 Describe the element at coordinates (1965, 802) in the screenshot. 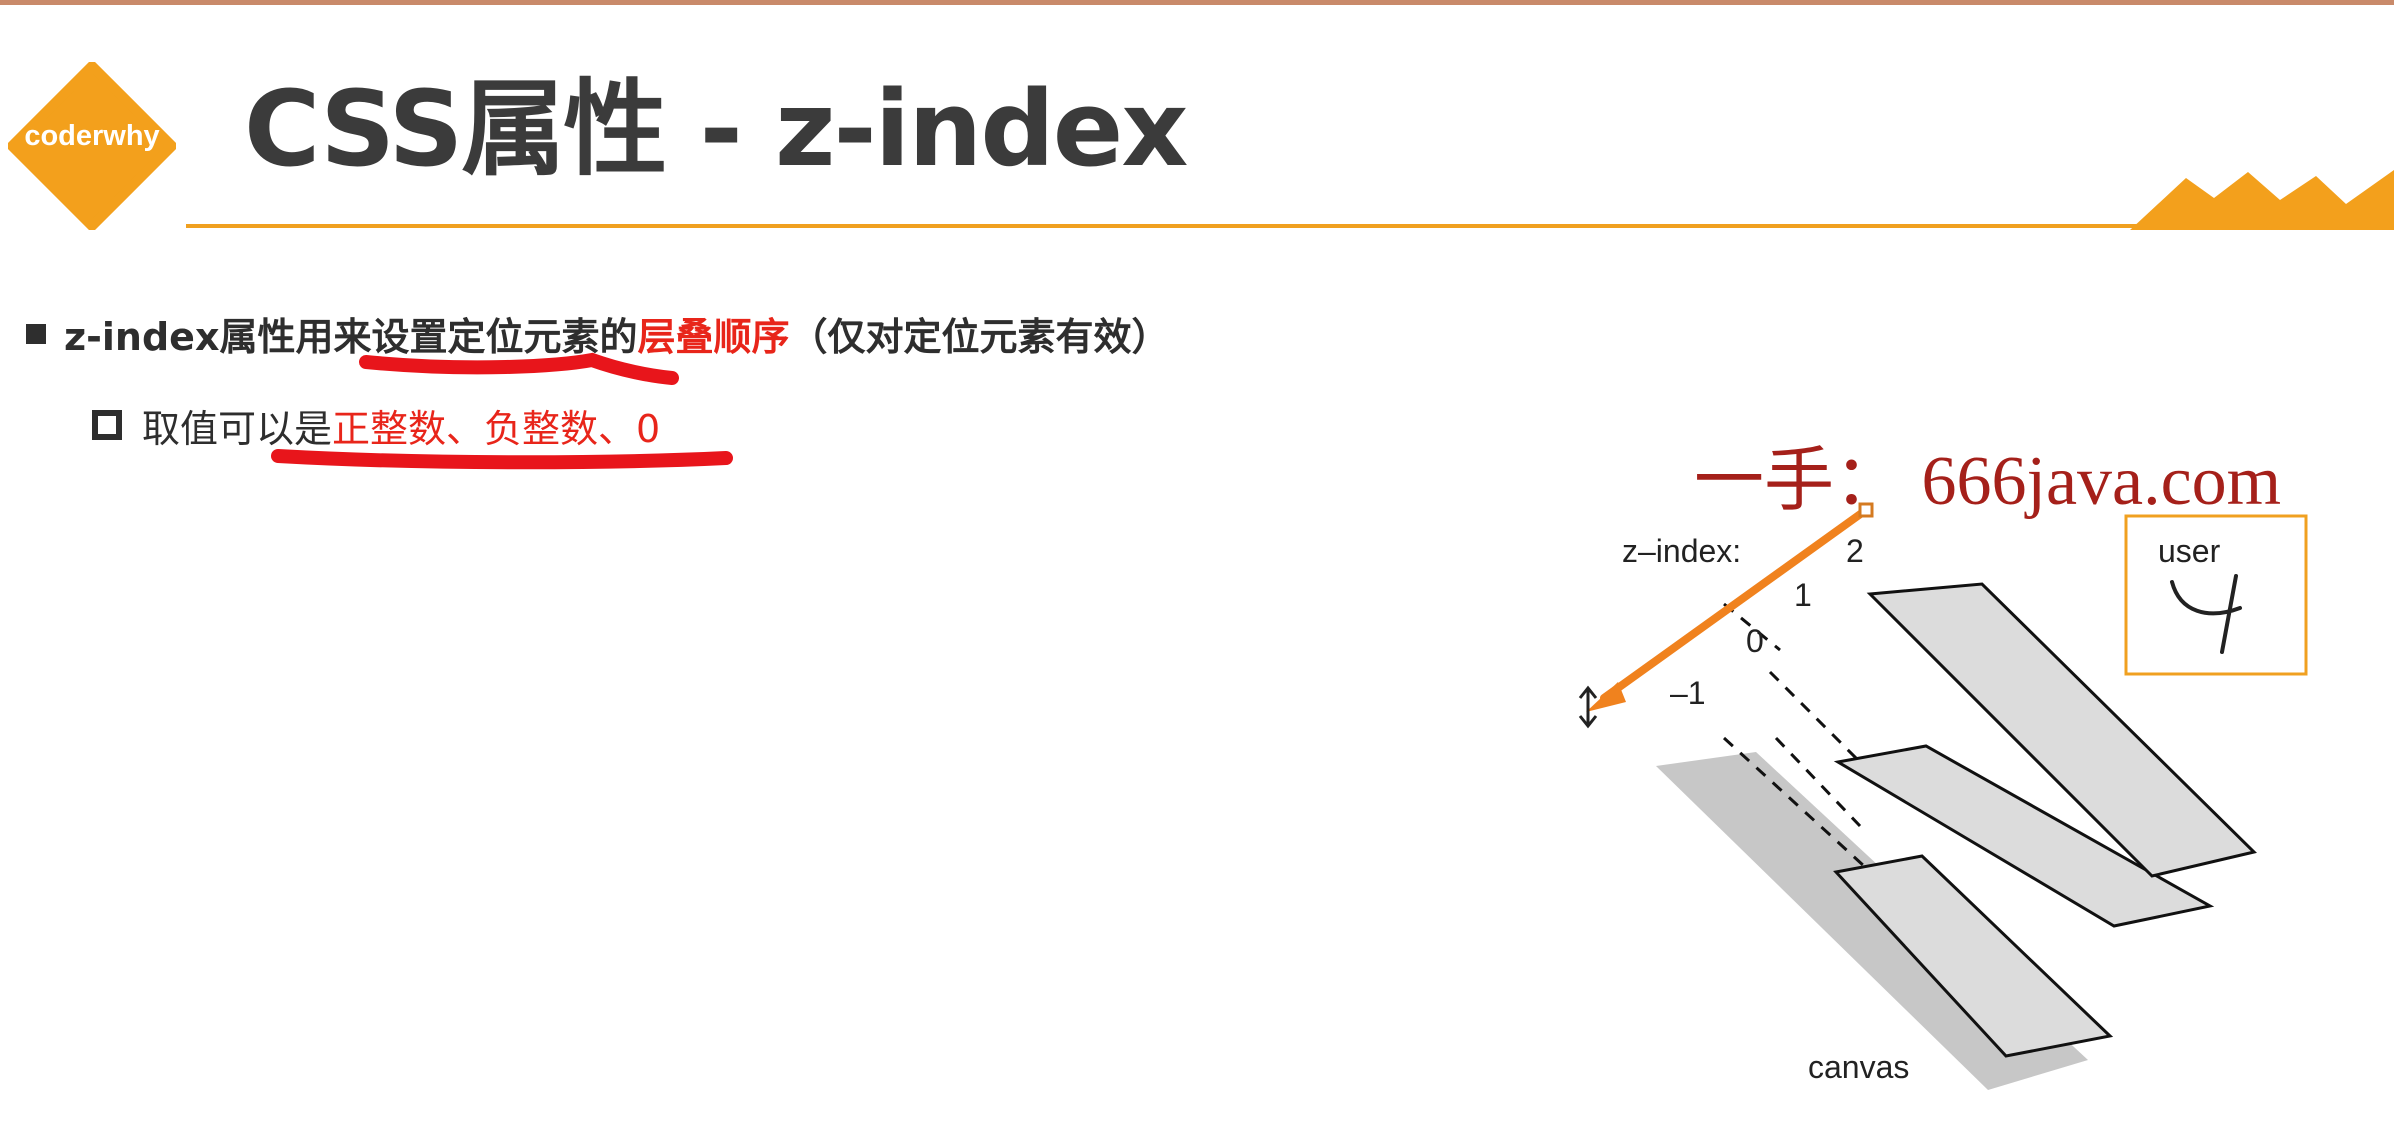

I see `zindex-layer-diagram: z–index: 2 1 0 –1 user canvas` at that location.